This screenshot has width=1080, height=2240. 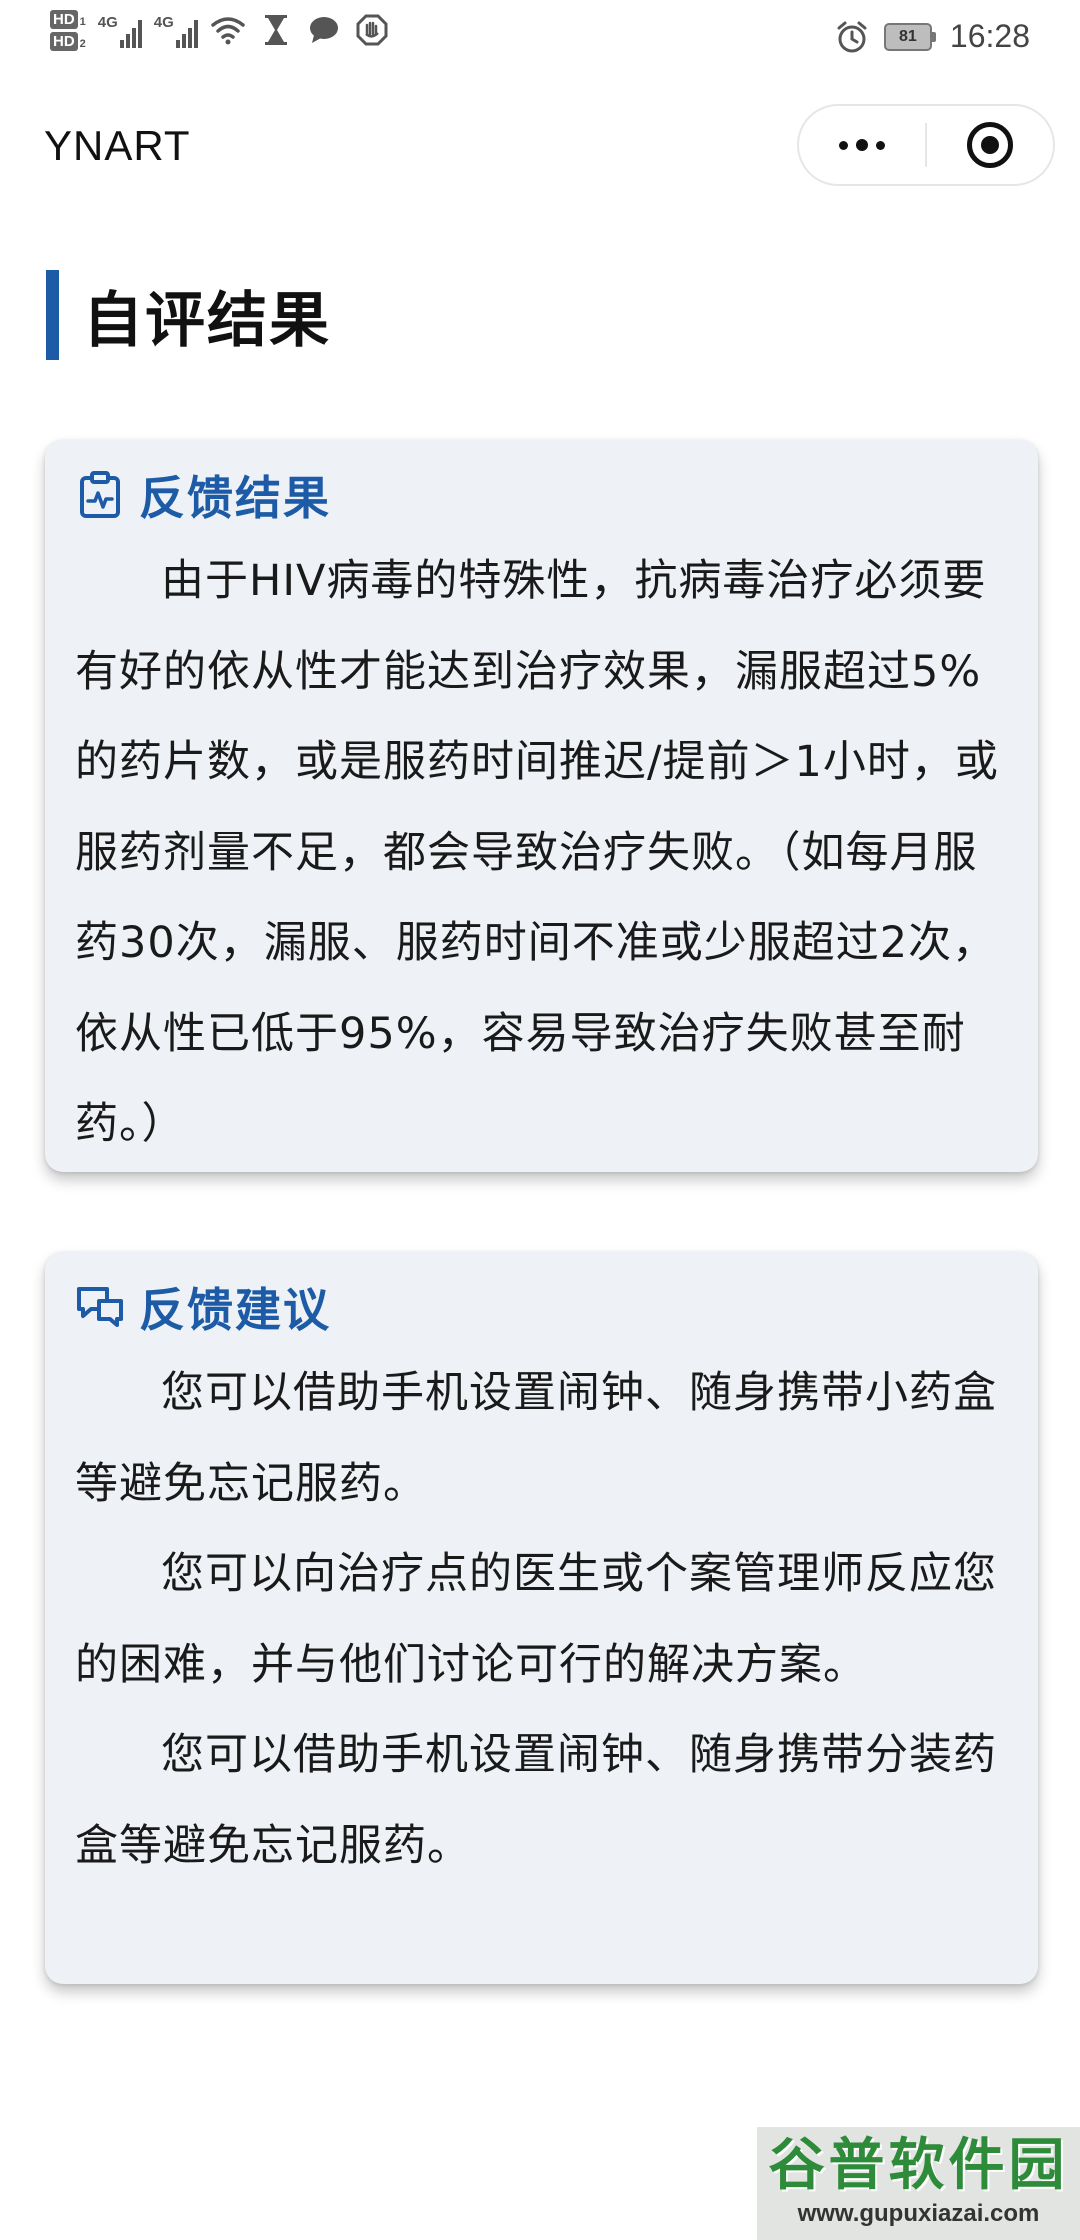 What do you see at coordinates (52, 315) in the screenshot?
I see `heading-accent-bar` at bounding box center [52, 315].